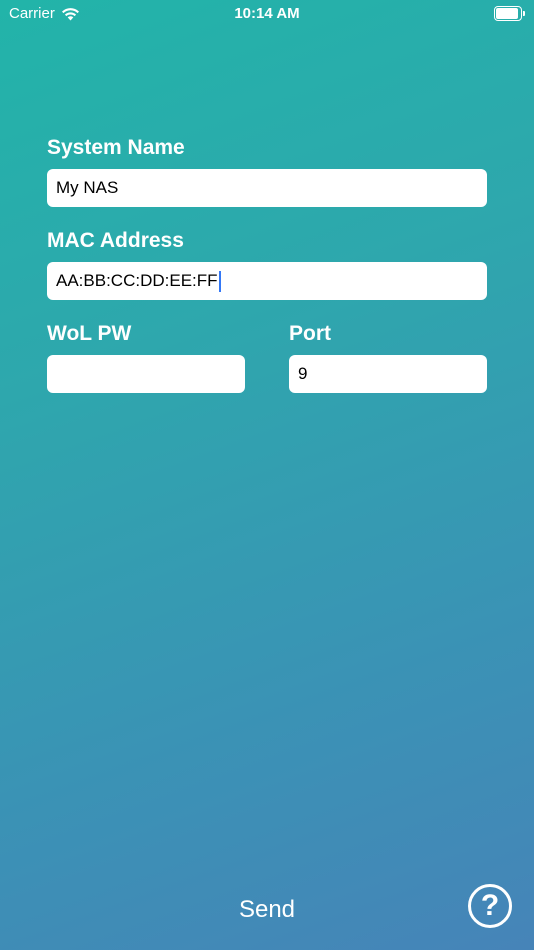 Image resolution: width=534 pixels, height=950 pixels. I want to click on wol-pw-input, so click(146, 374).